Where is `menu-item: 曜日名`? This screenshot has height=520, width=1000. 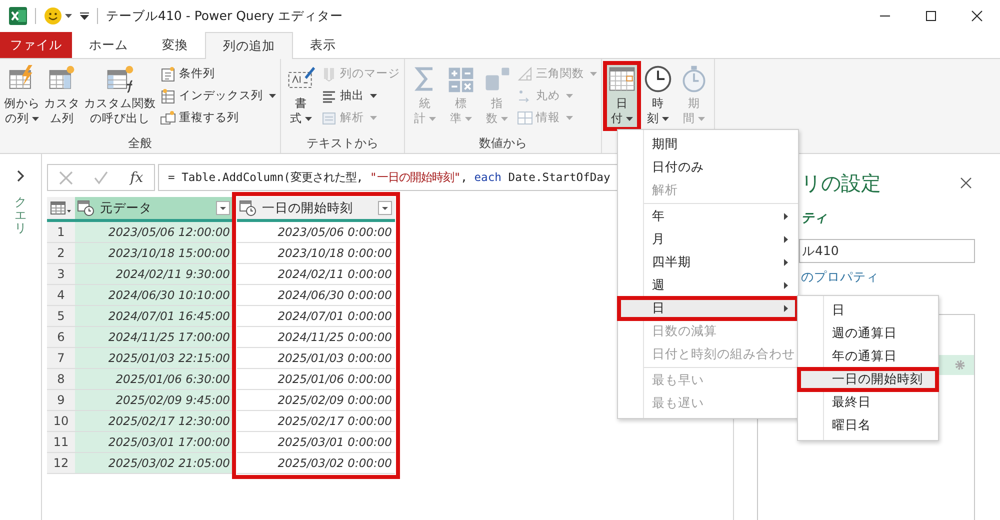 menu-item: 曜日名 is located at coordinates (868, 425).